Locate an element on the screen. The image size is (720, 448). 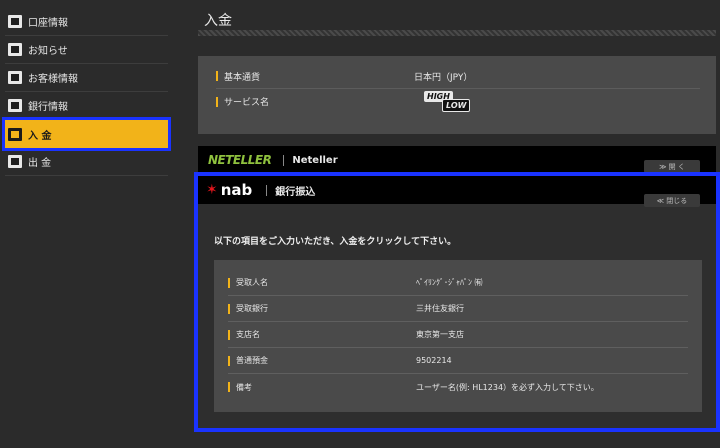
detail-row-payee: 受取人名 ﾍﾟｲﾘﾝｸﾞ･ｼﾞｬﾊﾟﾝ ㈲ is located at coordinates (458, 283).